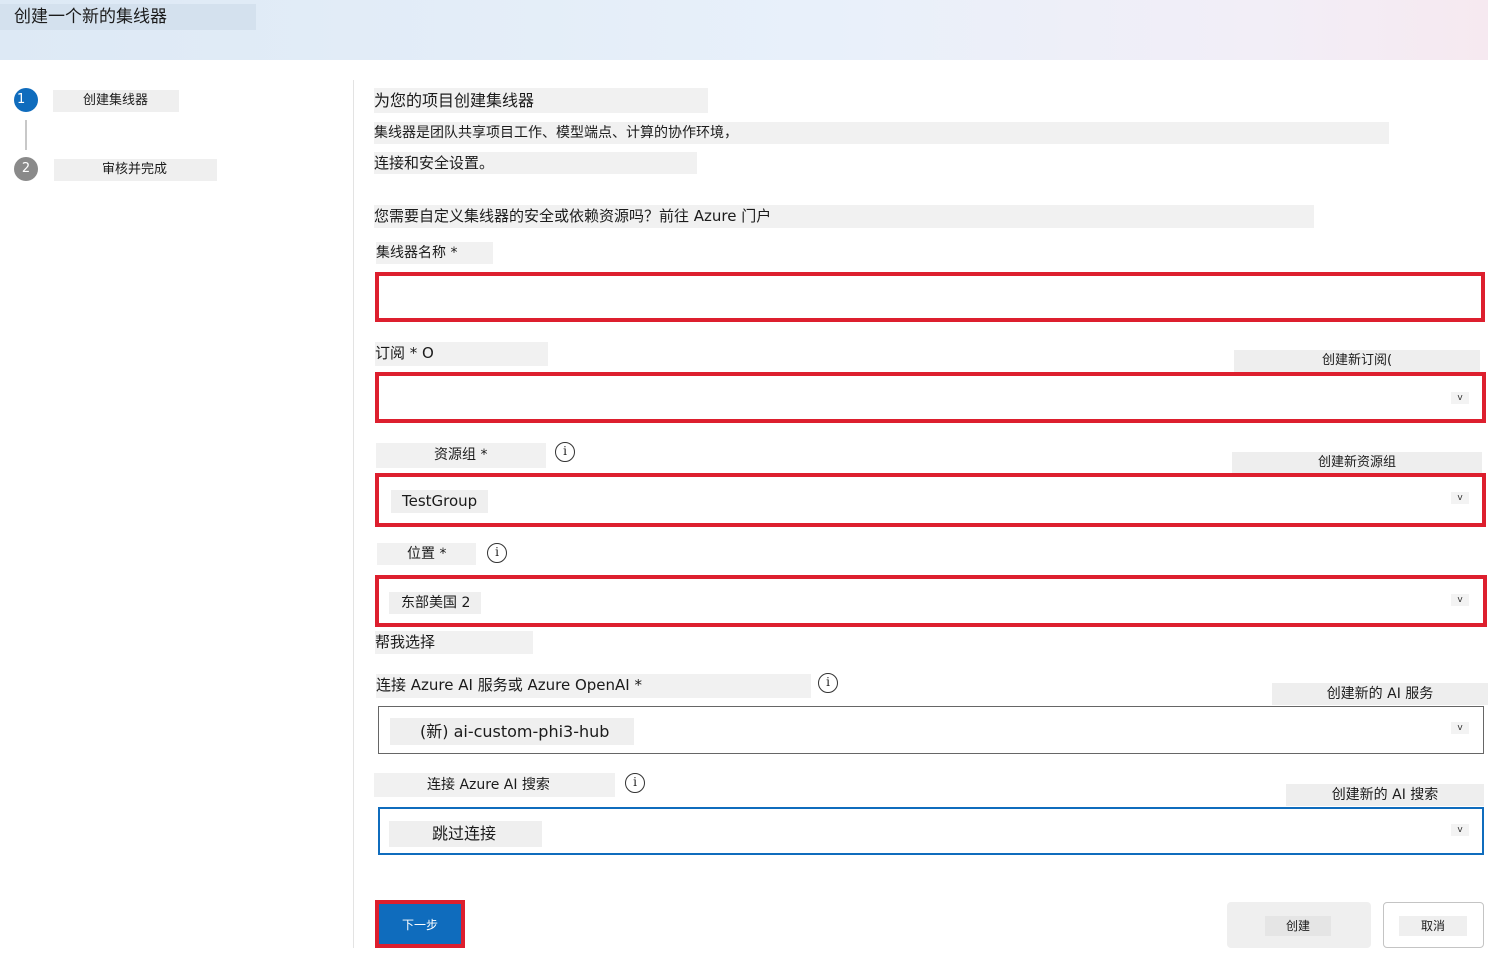 This screenshot has width=1488, height=954. I want to click on step-1-indicator: 1, so click(26, 100).